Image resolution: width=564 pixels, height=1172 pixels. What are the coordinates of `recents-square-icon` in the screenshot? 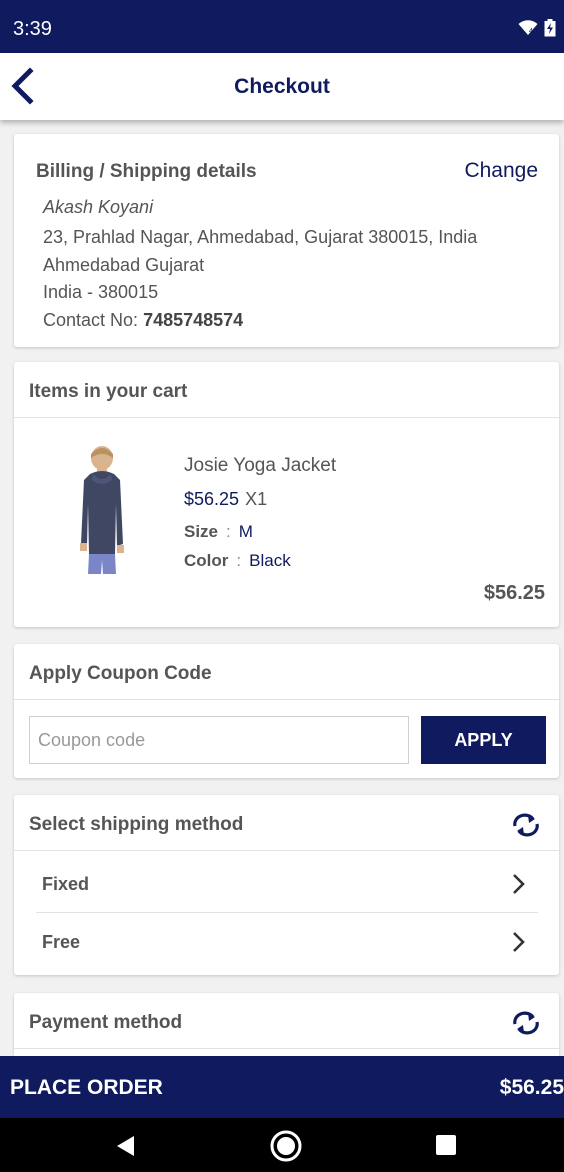 It's located at (446, 1145).